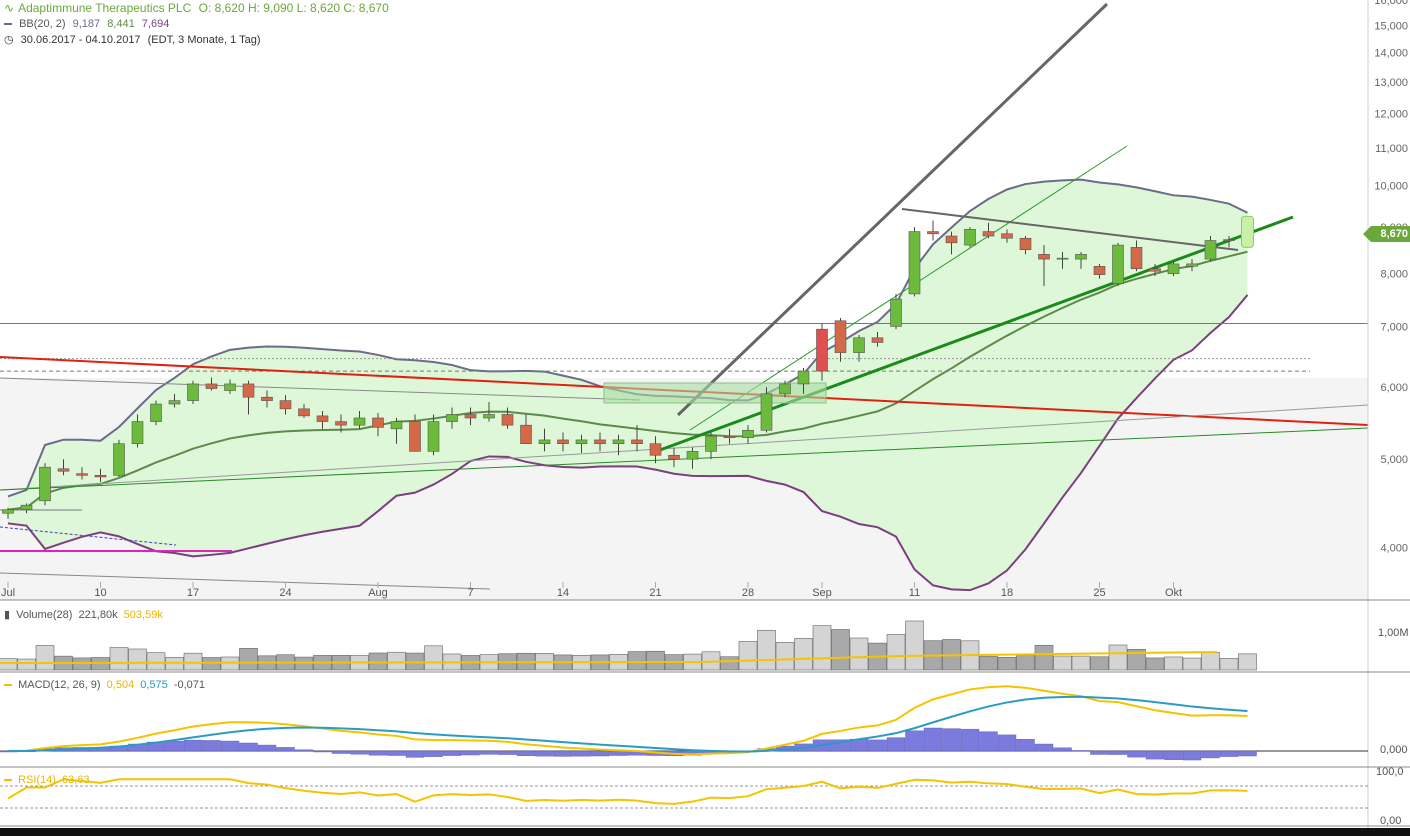 Image resolution: width=1410 pixels, height=836 pixels. Describe the element at coordinates (655, 593) in the screenshot. I see `date-axis-label: 21` at that location.